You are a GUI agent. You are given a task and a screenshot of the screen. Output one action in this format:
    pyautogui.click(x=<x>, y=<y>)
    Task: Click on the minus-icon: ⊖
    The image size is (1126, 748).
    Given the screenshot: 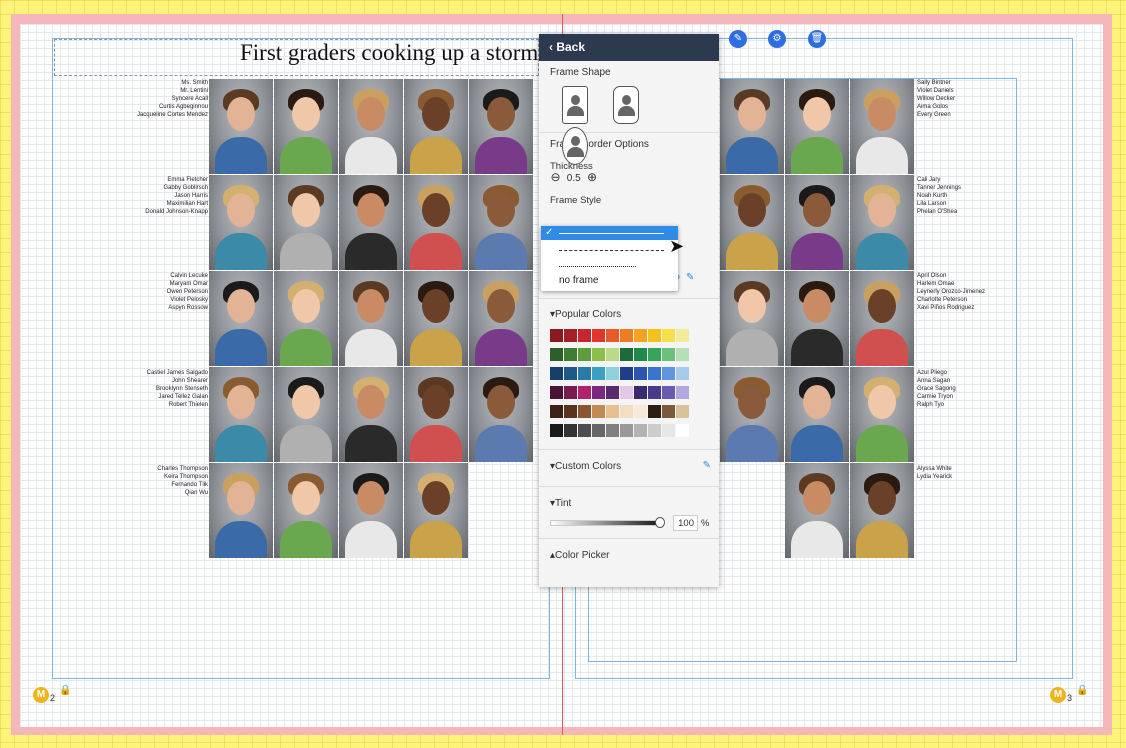 What is the action you would take?
    pyautogui.click(x=555, y=177)
    